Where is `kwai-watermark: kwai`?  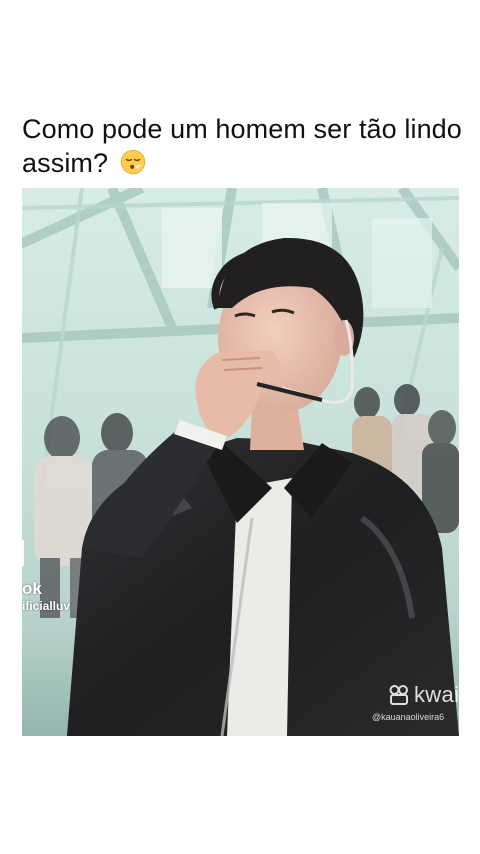
kwai-watermark: kwai is located at coordinates (423, 695).